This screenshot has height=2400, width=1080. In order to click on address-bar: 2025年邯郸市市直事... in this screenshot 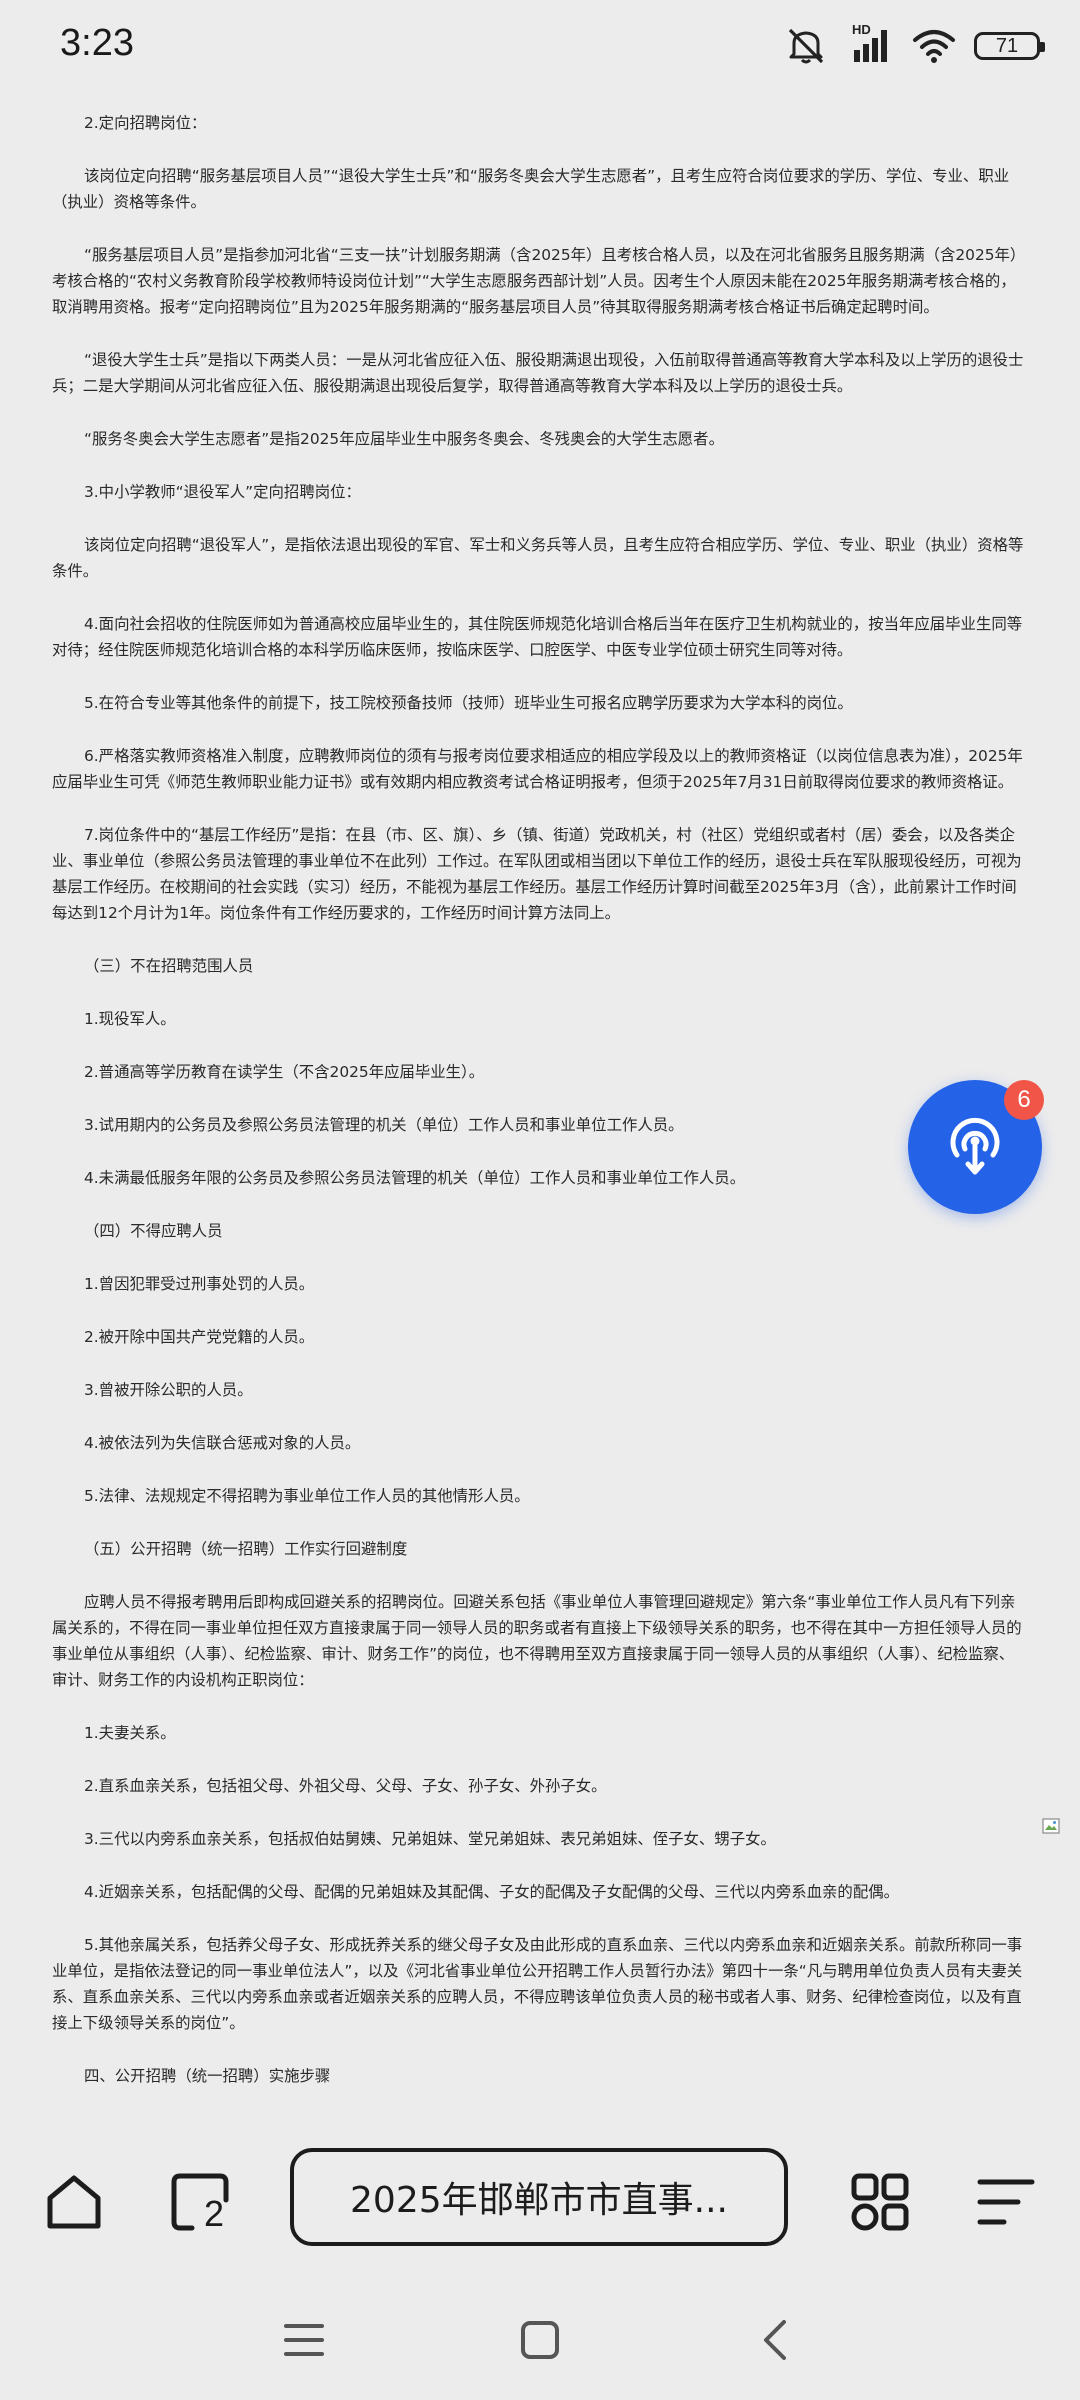, I will do `click(539, 2197)`.